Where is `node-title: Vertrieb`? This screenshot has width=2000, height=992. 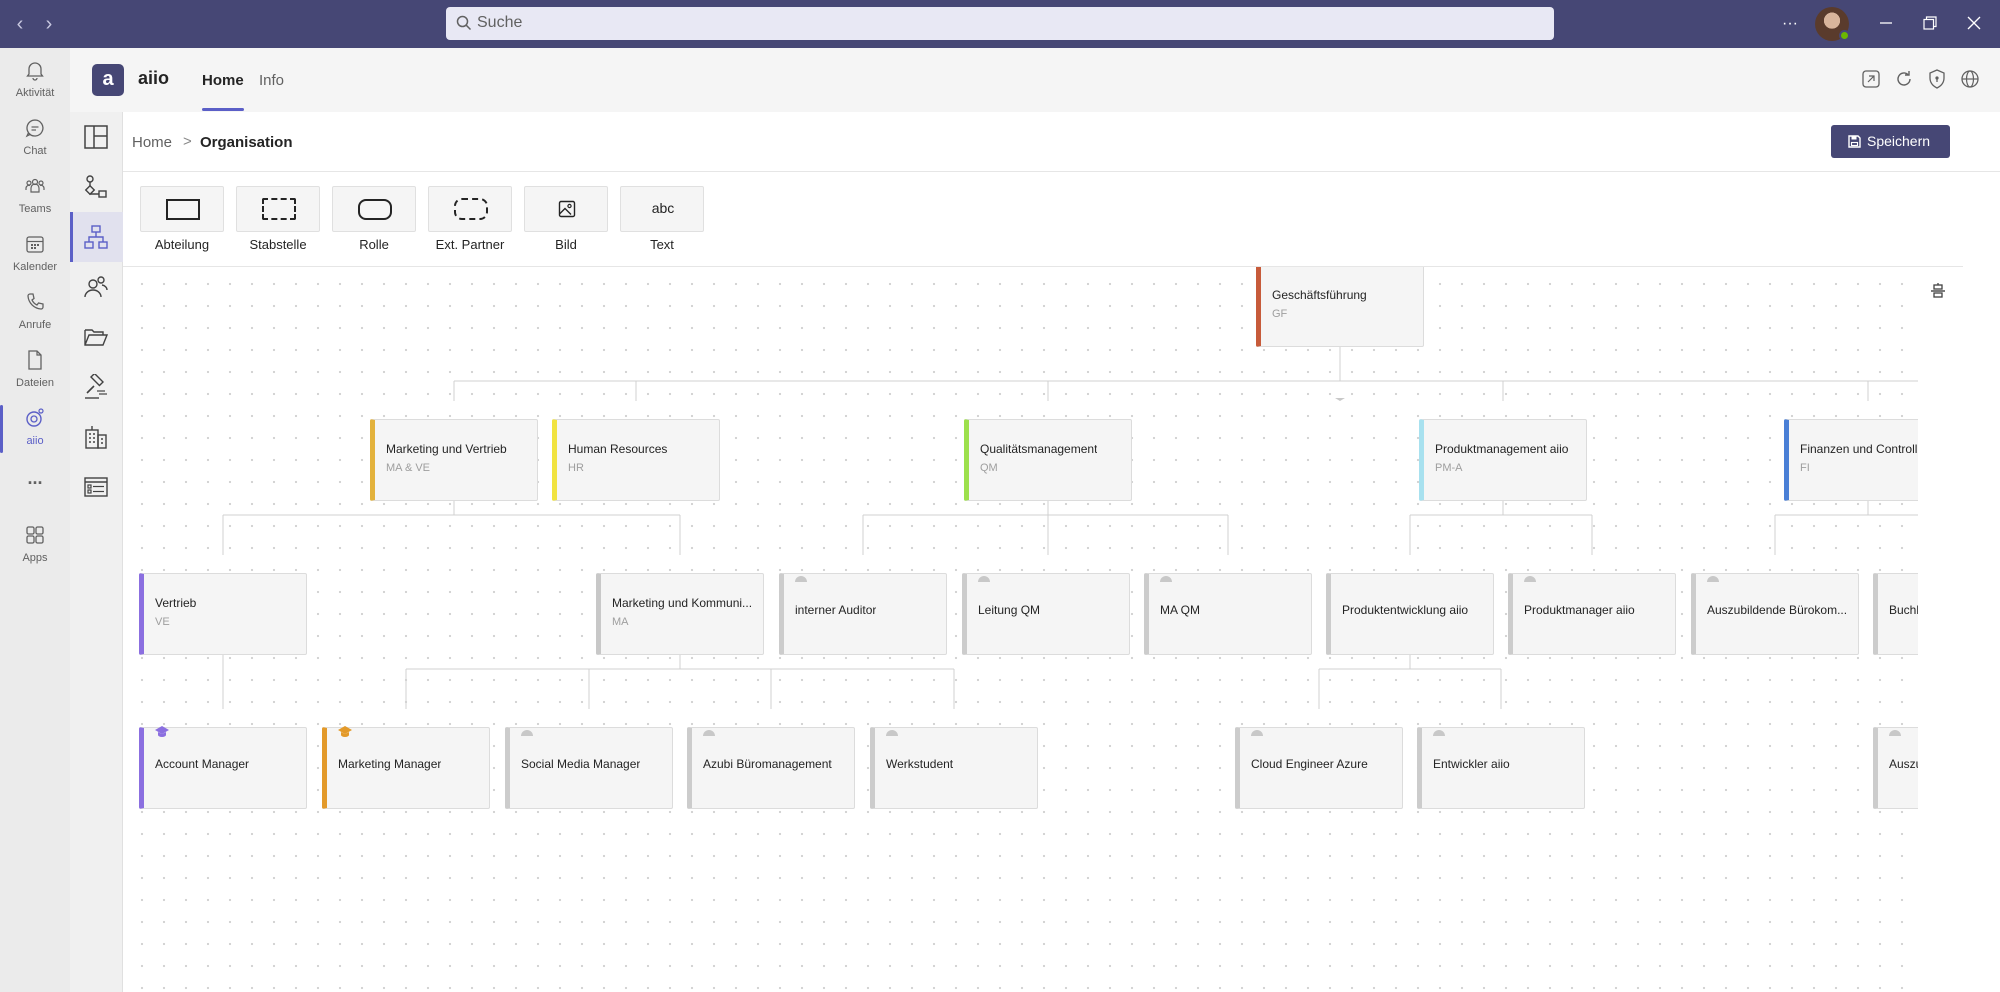
node-title: Vertrieb is located at coordinates (176, 603).